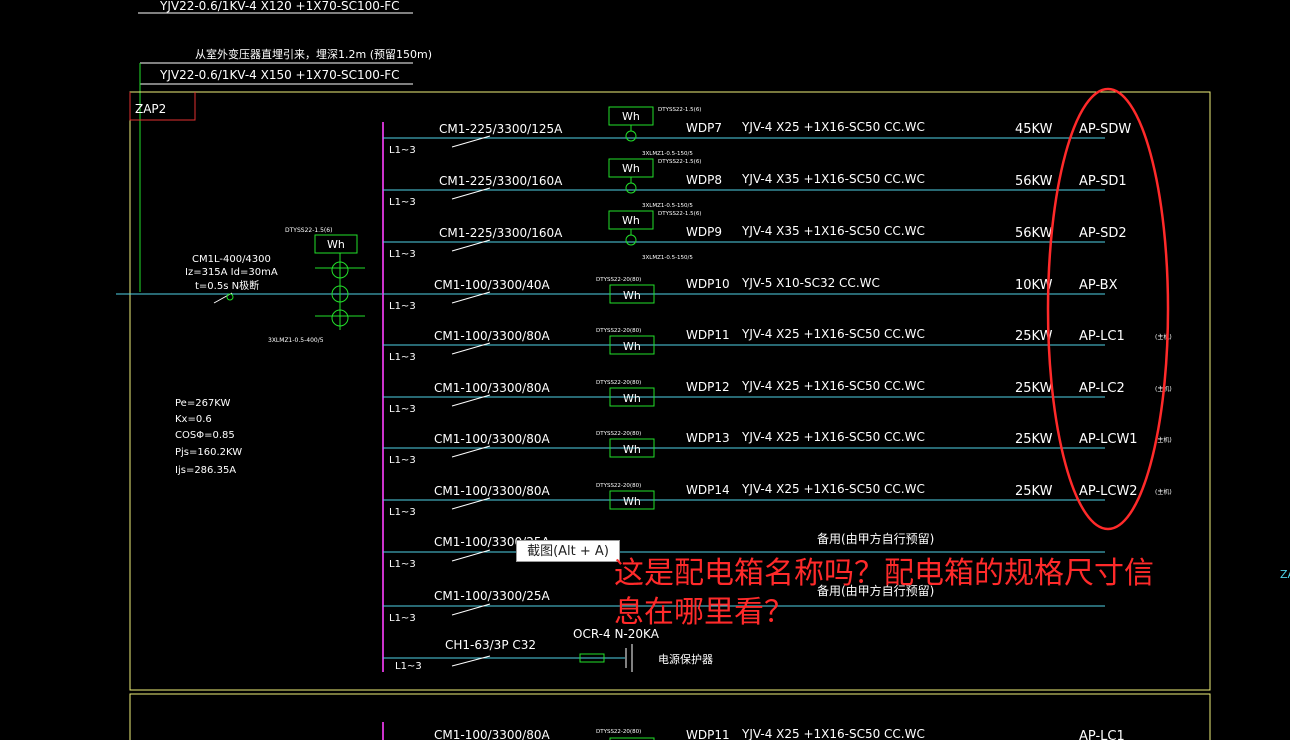 This screenshot has height=740, width=1290. What do you see at coordinates (296, 340) in the screenshot?
I see `main-ct-tag: 3XLMZ1-0.5-400/5` at bounding box center [296, 340].